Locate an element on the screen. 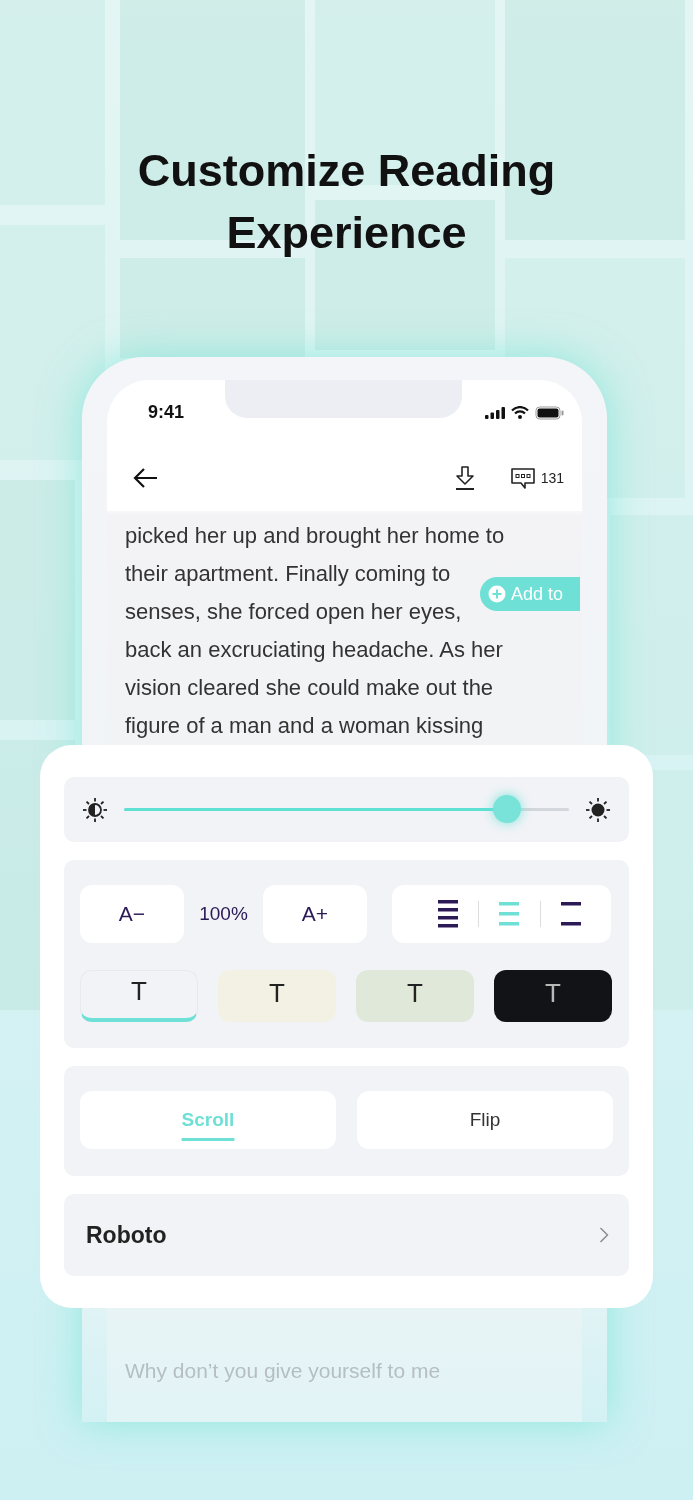 This screenshot has width=693, height=1500. text-line: back an excruciating headache. As her is located at coordinates (314, 650).